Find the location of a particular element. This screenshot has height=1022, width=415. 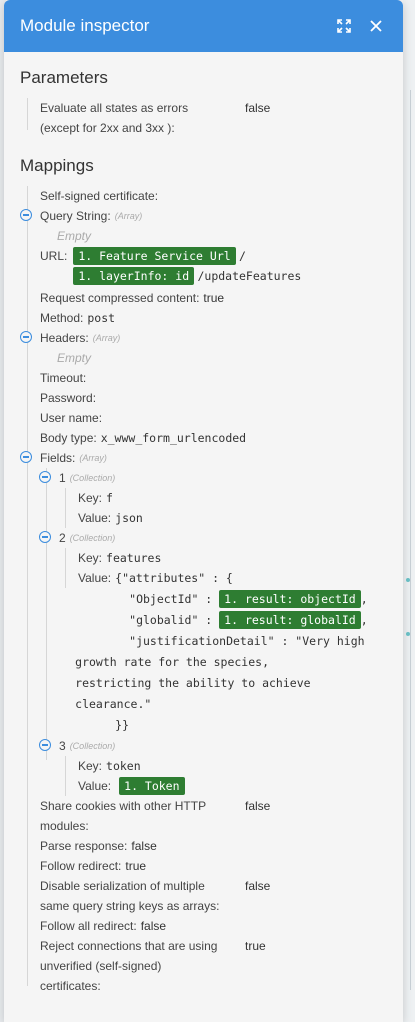

field-item-1-value: json is located at coordinates (129, 518).